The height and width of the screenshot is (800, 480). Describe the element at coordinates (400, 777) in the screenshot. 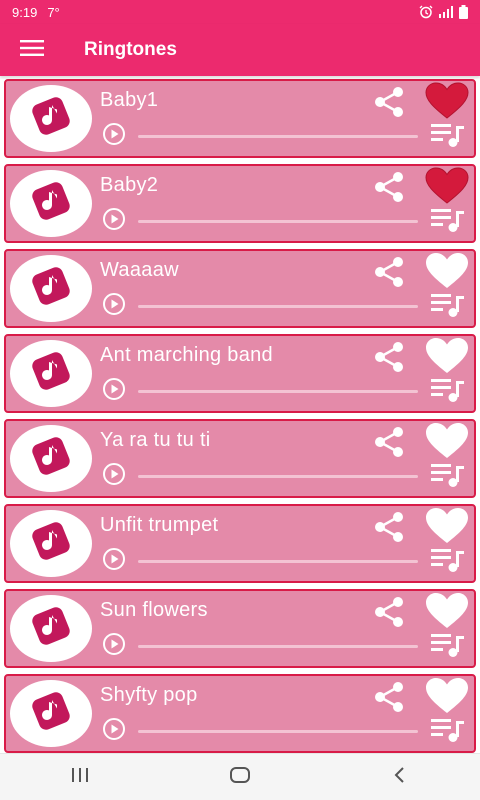

I see `back-button` at that location.